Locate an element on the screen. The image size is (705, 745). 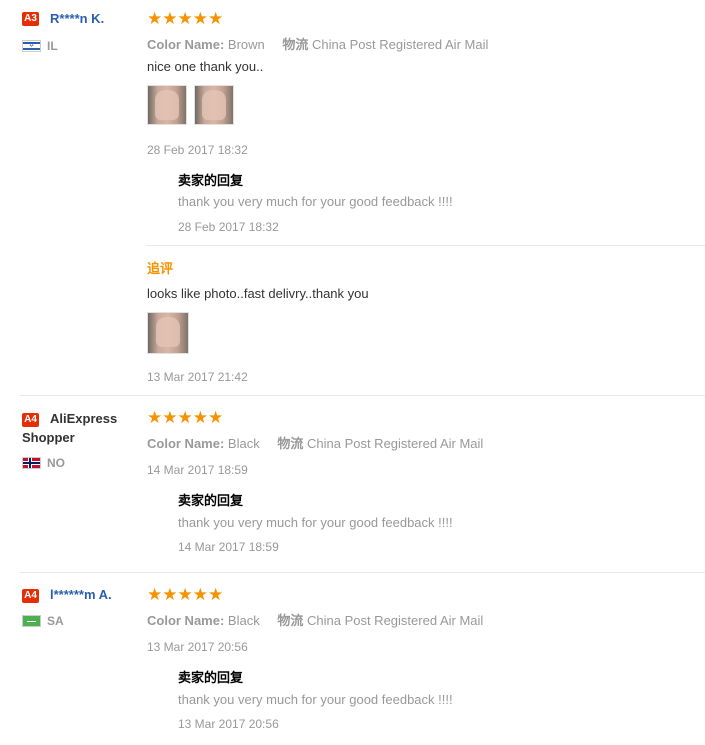
divider is located at coordinates (425, 245).